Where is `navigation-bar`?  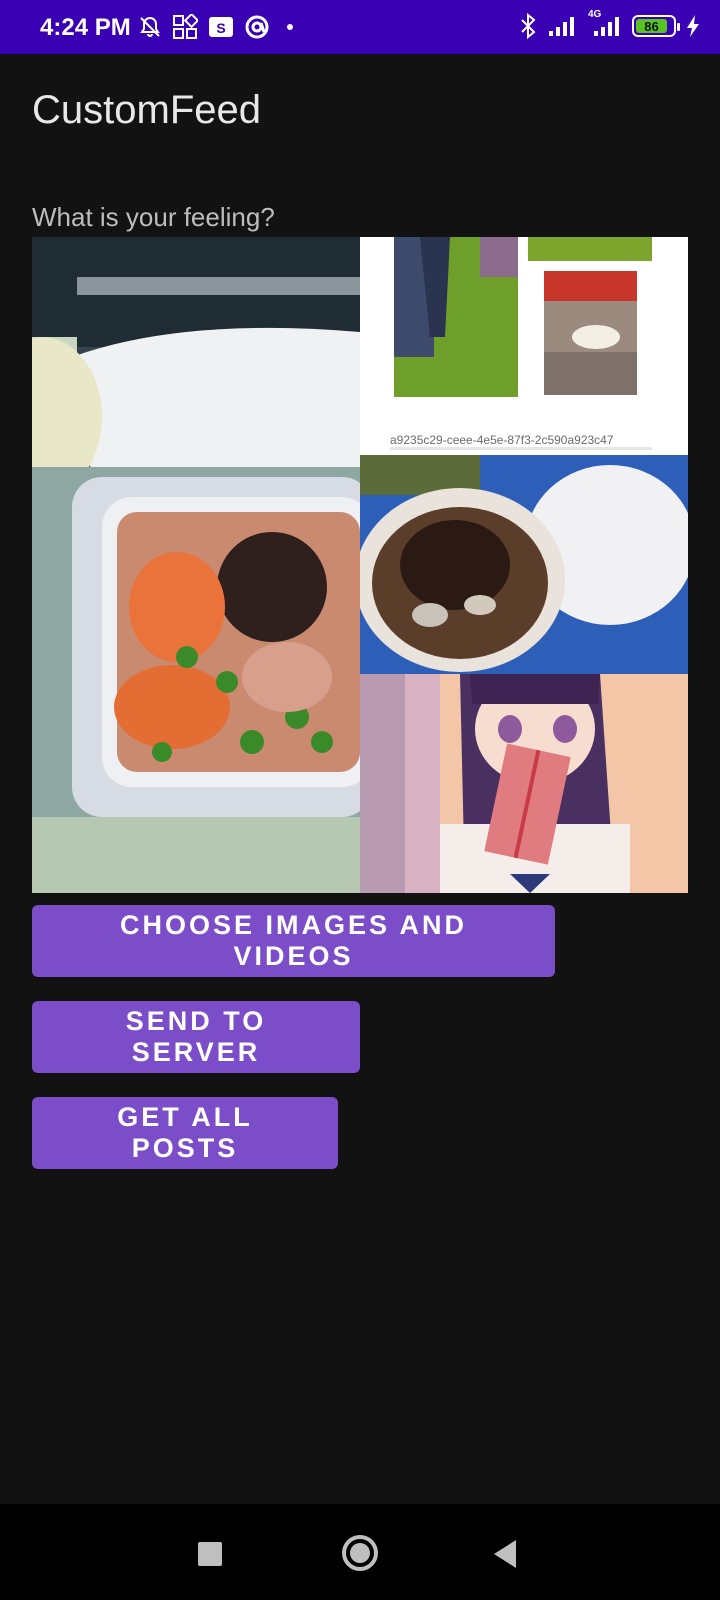 navigation-bar is located at coordinates (360, 1552).